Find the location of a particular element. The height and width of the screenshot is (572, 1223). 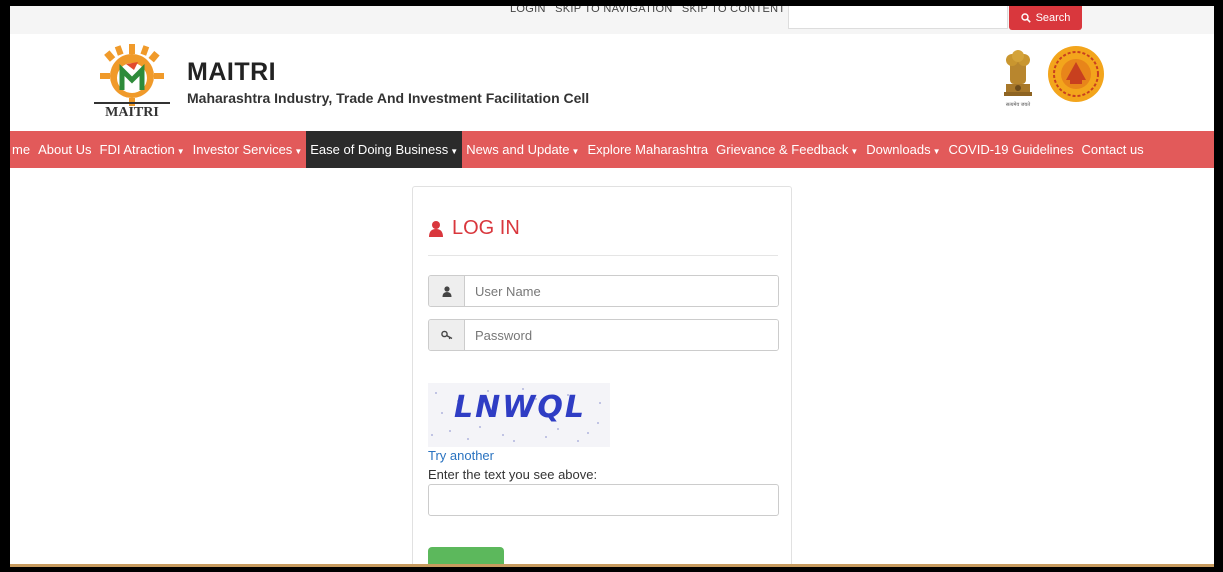

login-link: LOGIN is located at coordinates (528, 10).